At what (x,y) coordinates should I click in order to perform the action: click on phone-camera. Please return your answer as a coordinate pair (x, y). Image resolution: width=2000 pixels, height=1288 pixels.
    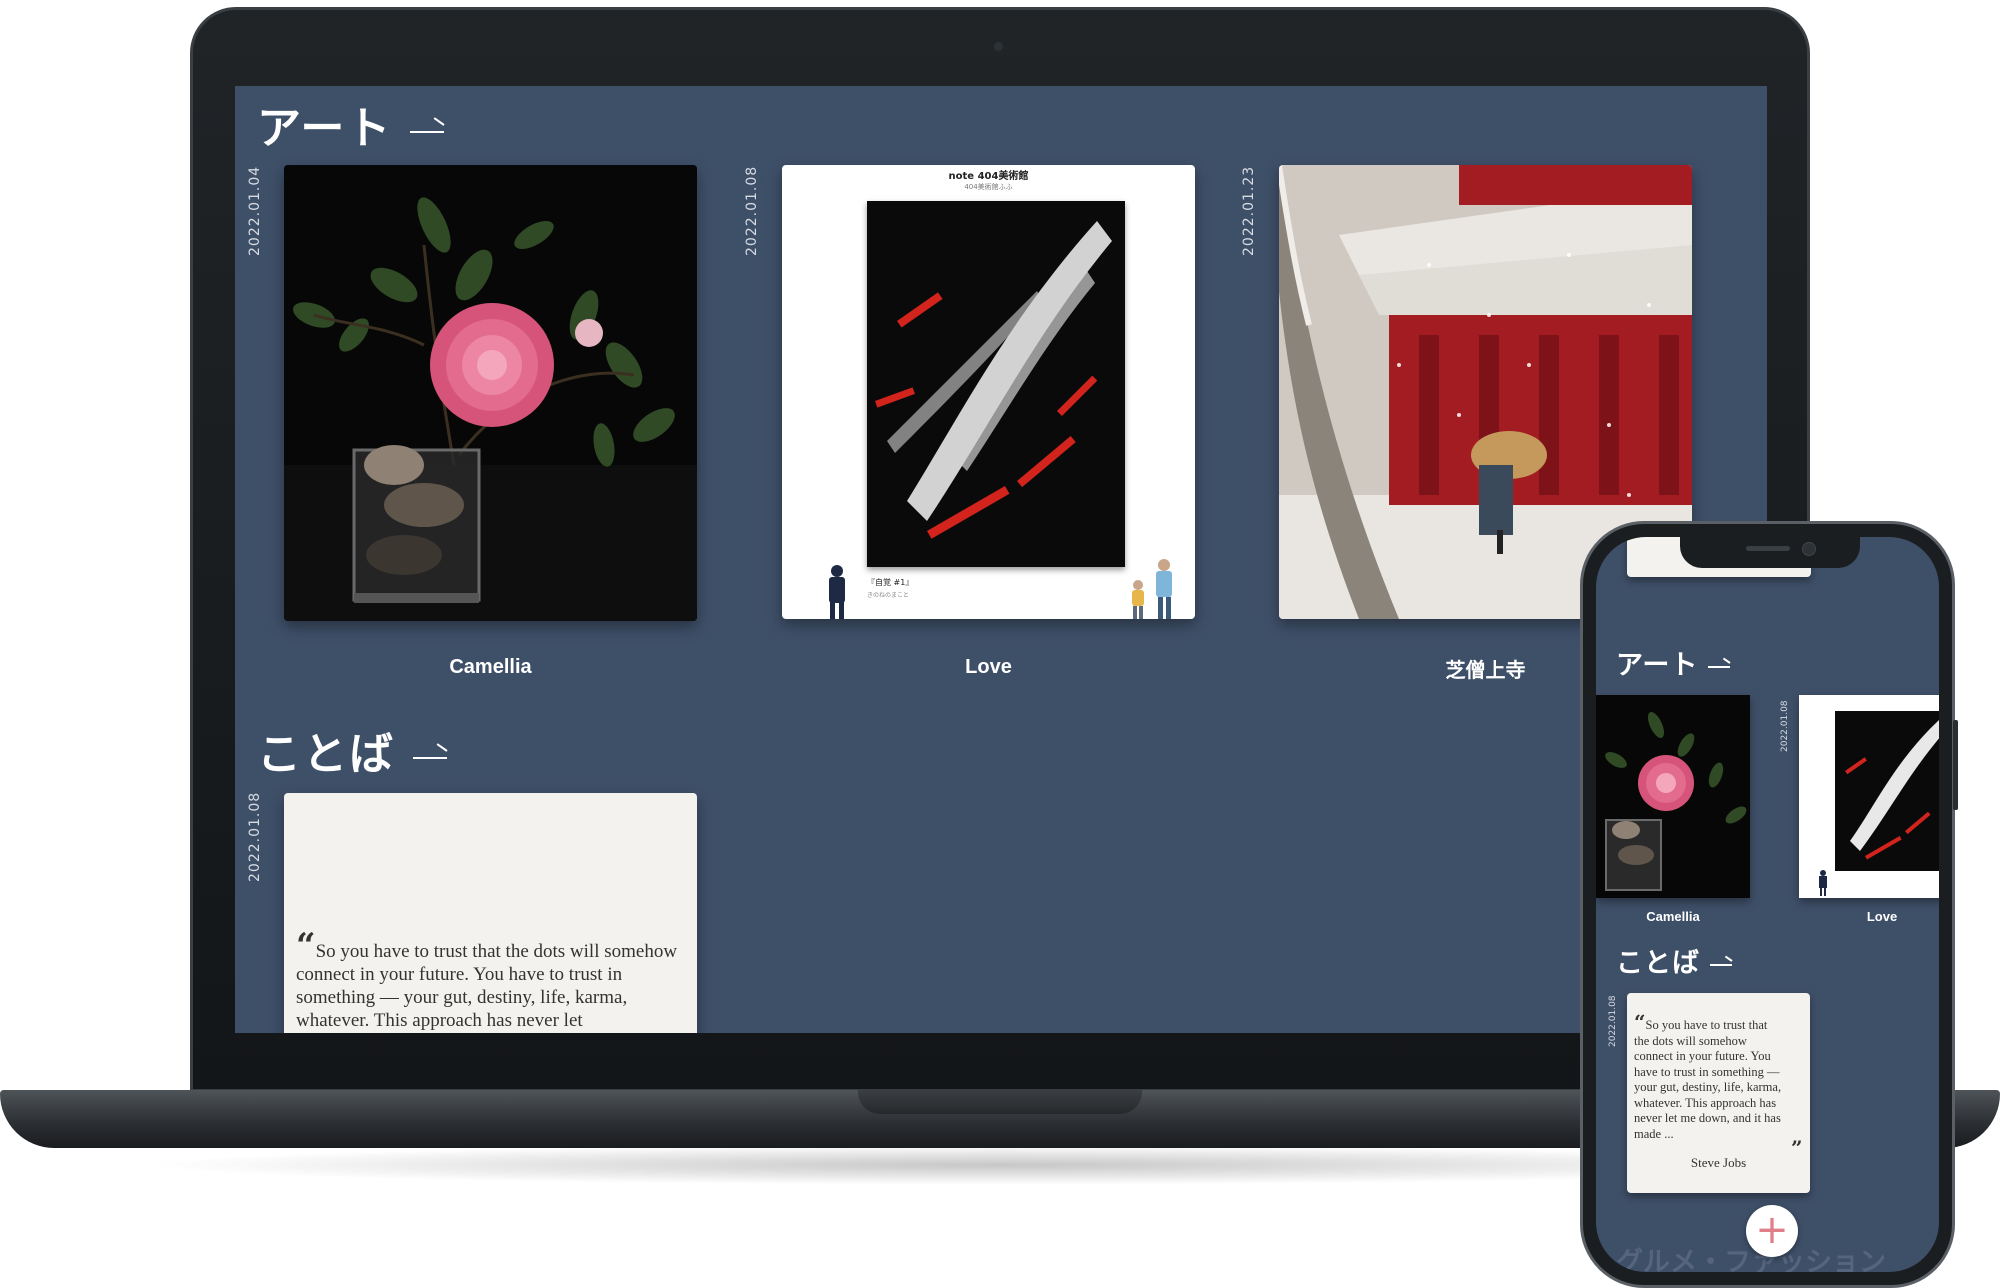
    Looking at the image, I should click on (1809, 549).